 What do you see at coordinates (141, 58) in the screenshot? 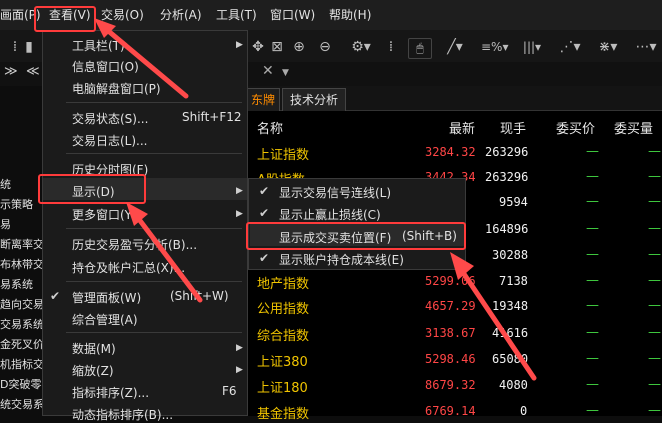
I see `arrow-to-view-menu` at bounding box center [141, 58].